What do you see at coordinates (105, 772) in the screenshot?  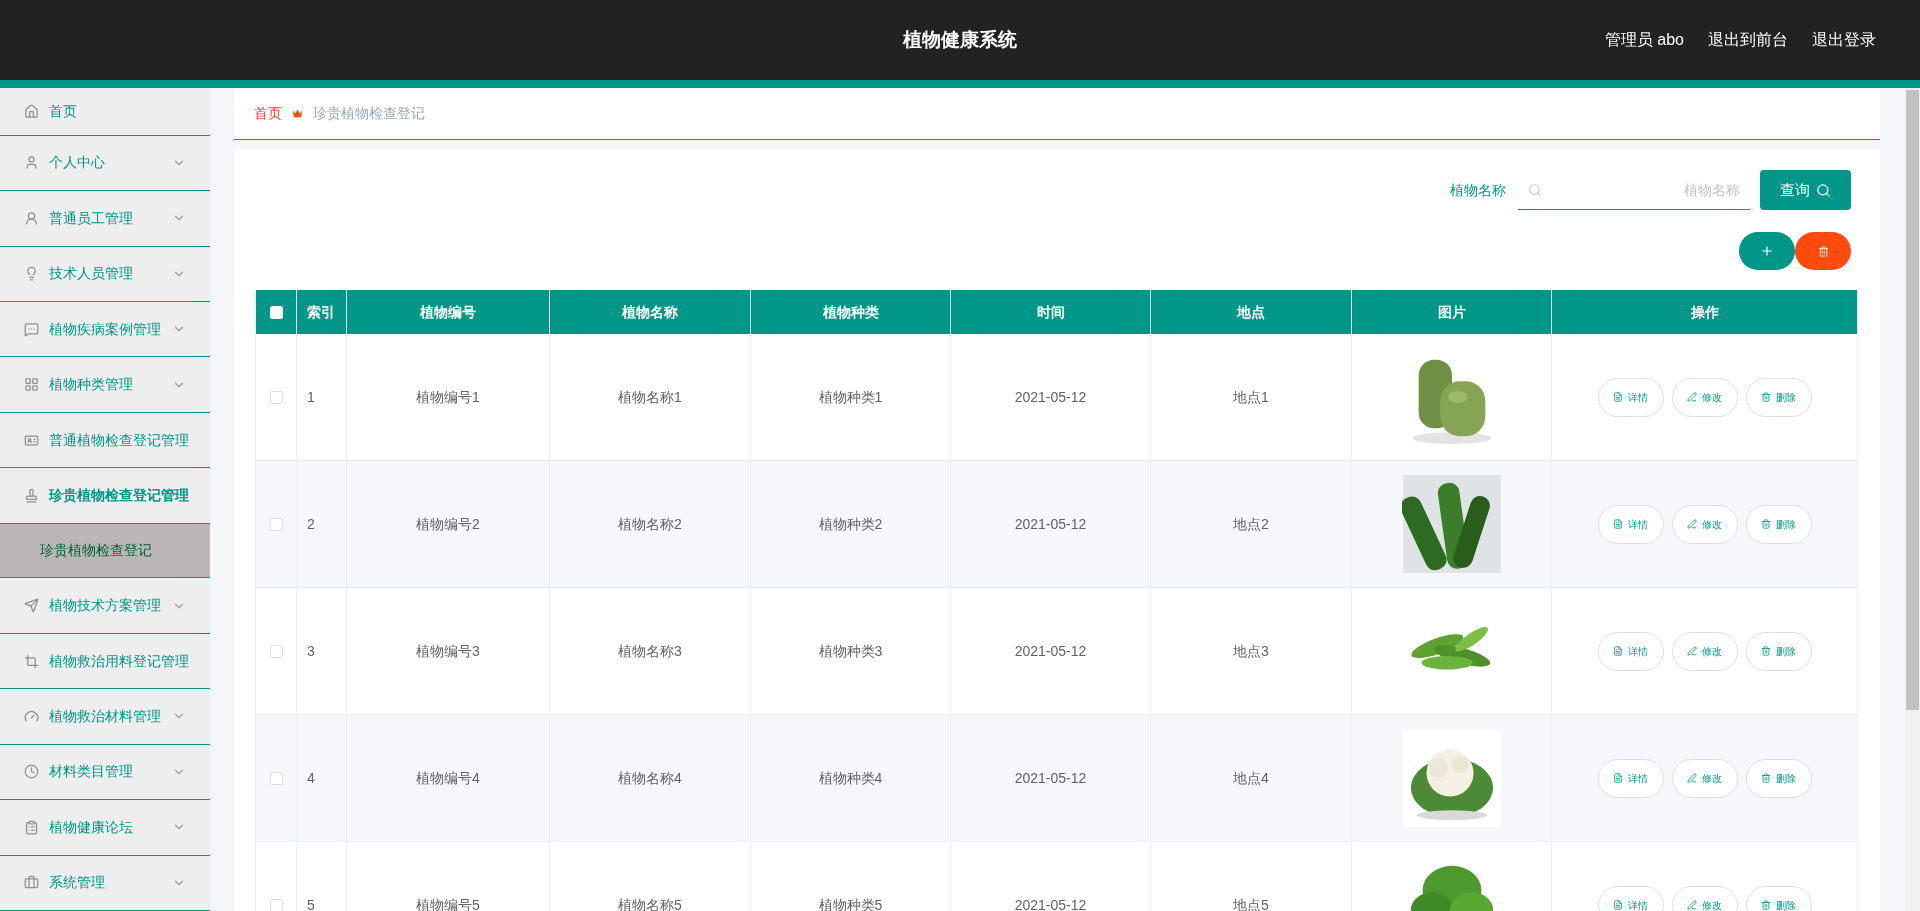 I see `sidebar-item: 材料类目管理` at bounding box center [105, 772].